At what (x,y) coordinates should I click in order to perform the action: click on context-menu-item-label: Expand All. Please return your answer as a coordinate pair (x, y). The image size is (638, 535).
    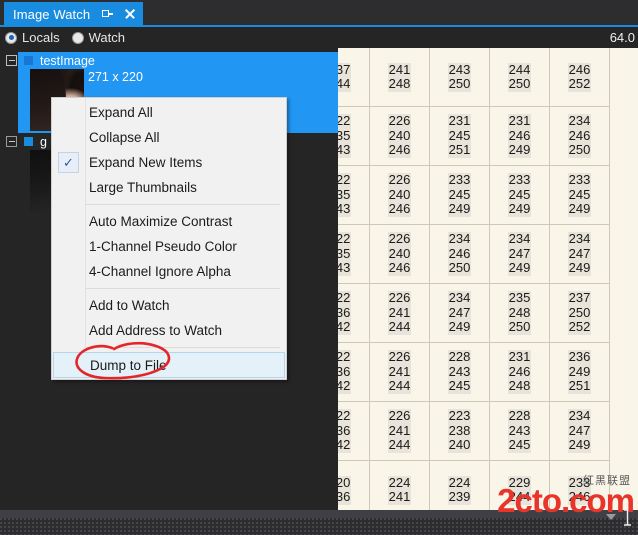
    Looking at the image, I should click on (121, 112).